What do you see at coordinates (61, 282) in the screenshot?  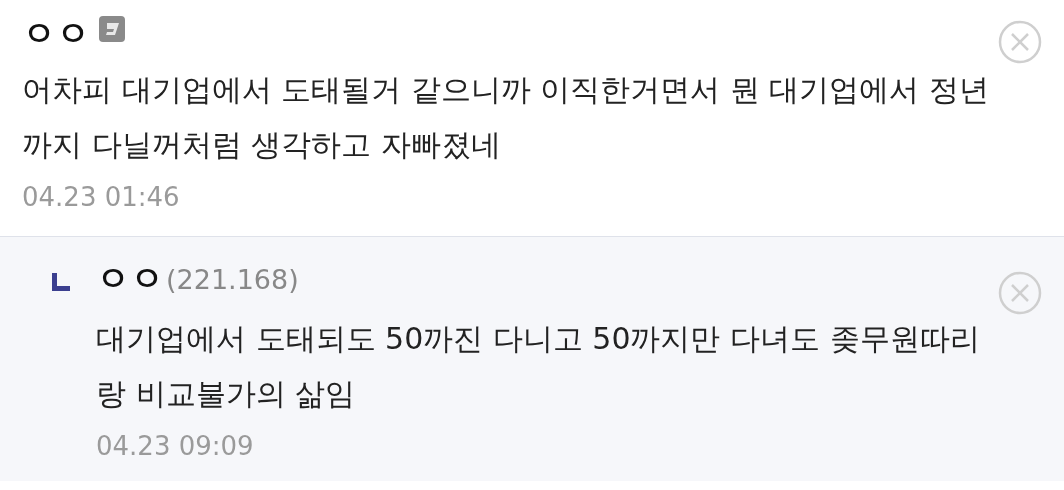 I see `reply-arrow-icon` at bounding box center [61, 282].